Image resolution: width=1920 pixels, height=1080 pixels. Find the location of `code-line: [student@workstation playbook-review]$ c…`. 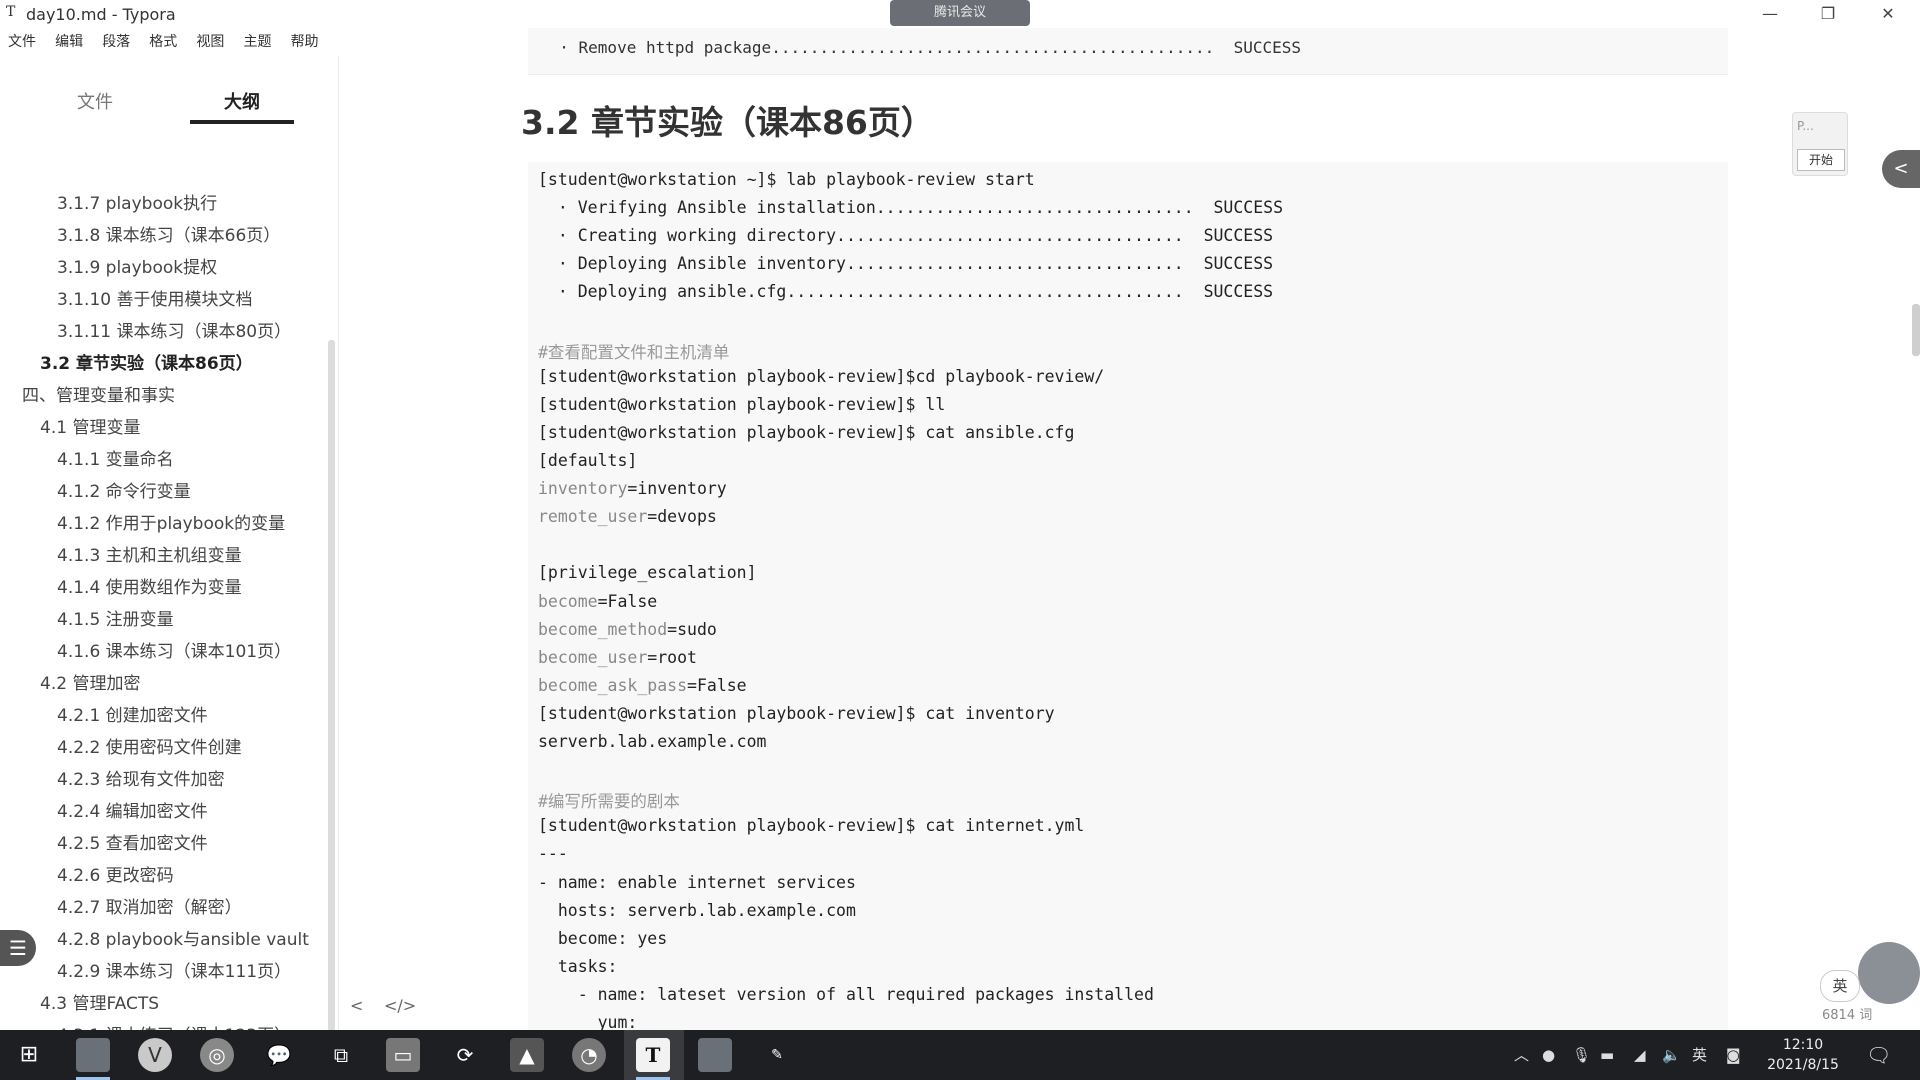

code-line: [student@workstation playbook-review]$ c… is located at coordinates (811, 826).